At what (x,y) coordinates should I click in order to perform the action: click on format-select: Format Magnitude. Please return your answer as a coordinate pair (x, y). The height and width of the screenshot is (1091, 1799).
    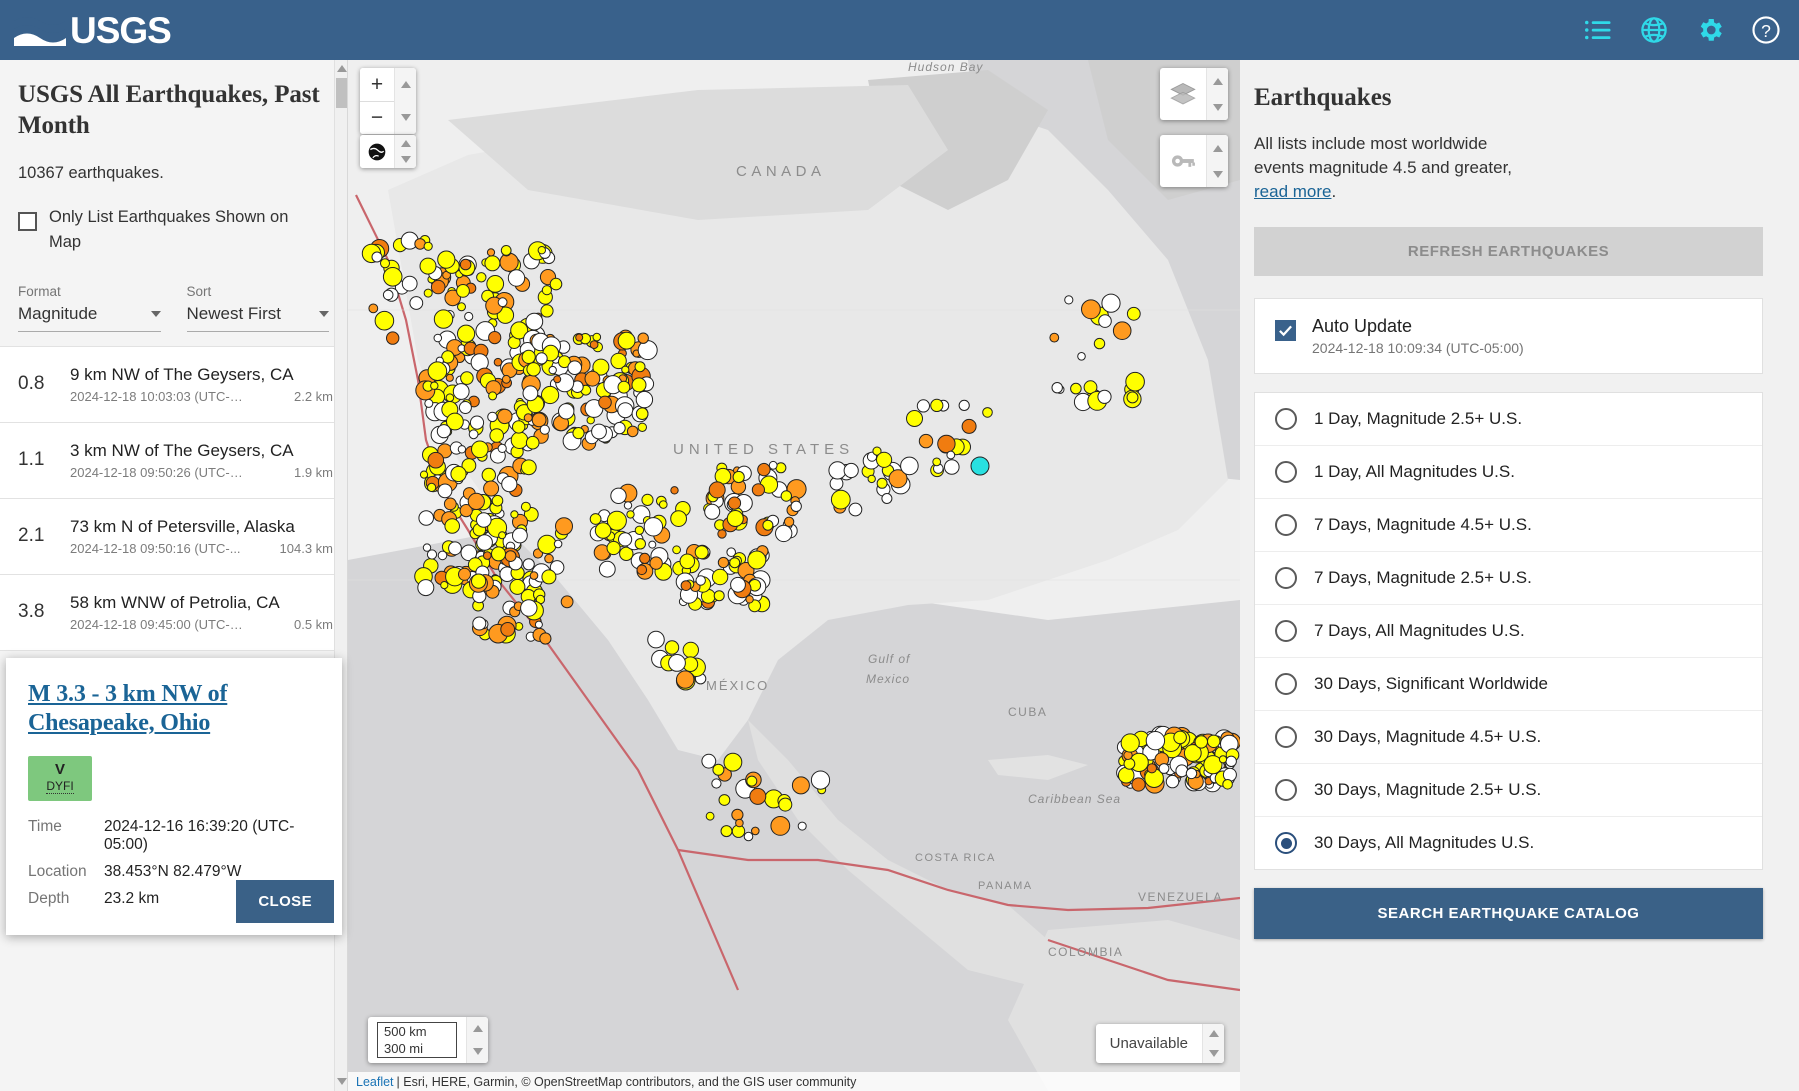
    Looking at the image, I should click on (89, 308).